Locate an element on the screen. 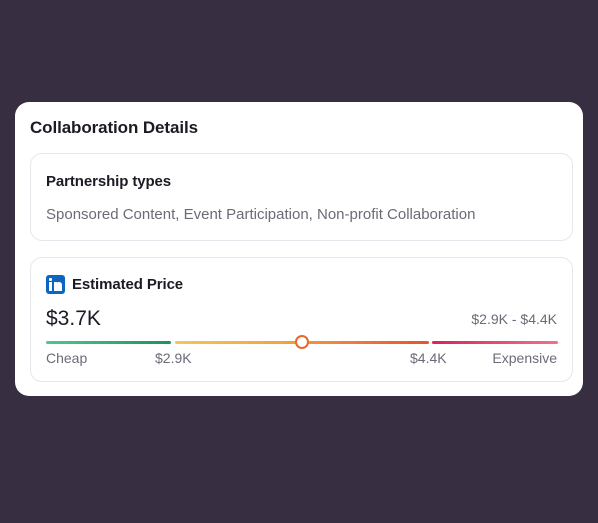  cheap-label: Cheap is located at coordinates (67, 358).